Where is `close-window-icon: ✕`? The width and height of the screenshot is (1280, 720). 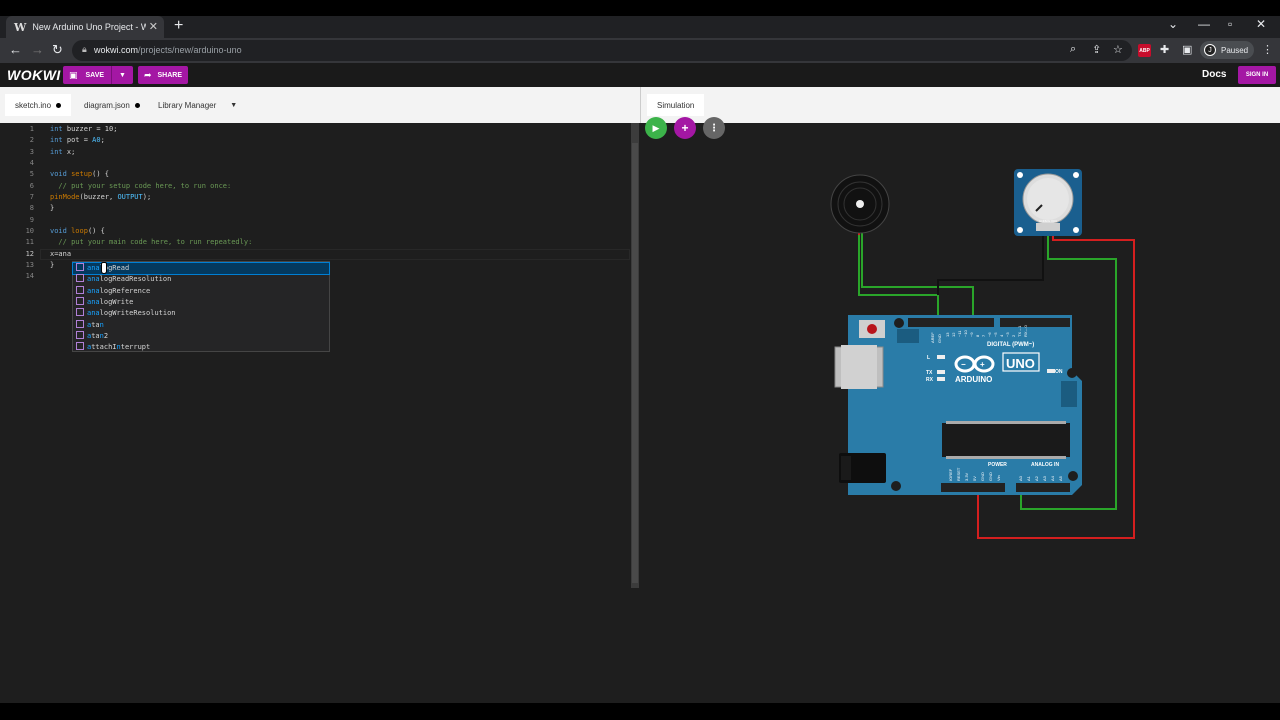
close-window-icon: ✕ is located at coordinates (1261, 24).